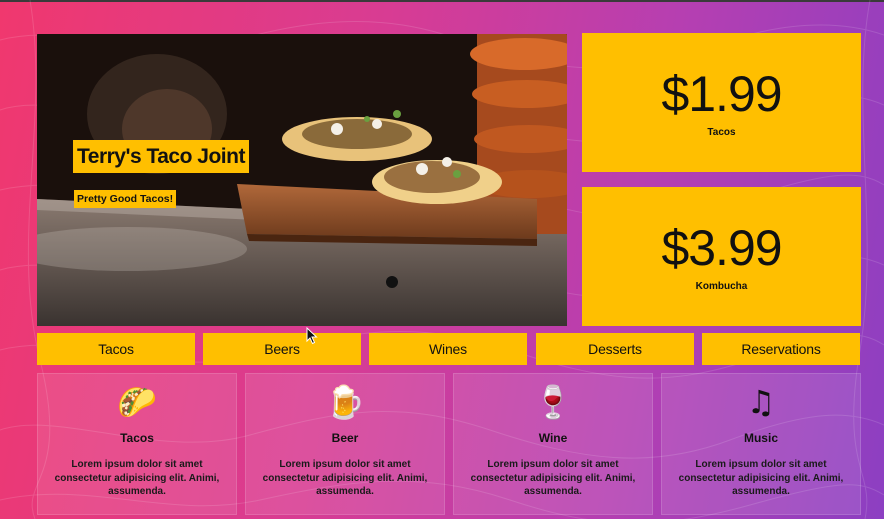  I want to click on wine-glass-icon: 🍷, so click(553, 402).